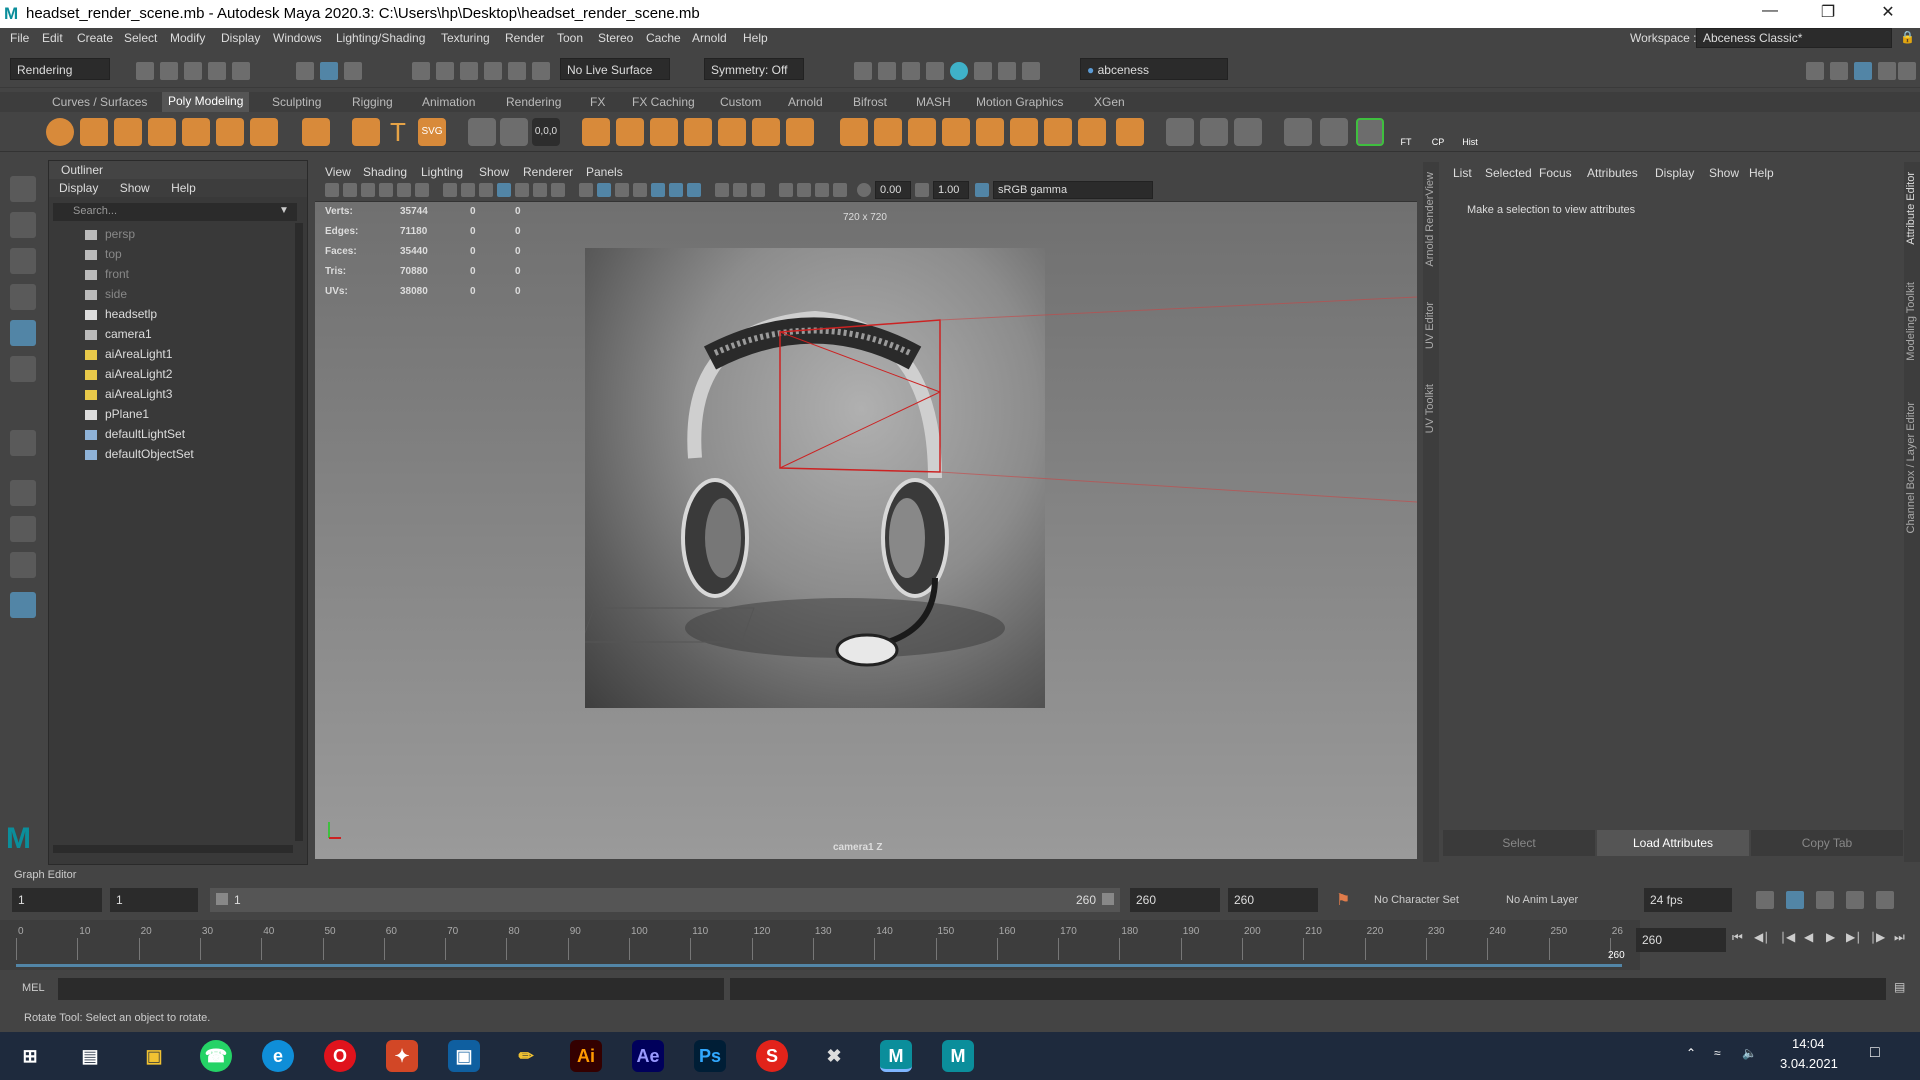  What do you see at coordinates (140, 38) in the screenshot?
I see `menu-select: Select` at bounding box center [140, 38].